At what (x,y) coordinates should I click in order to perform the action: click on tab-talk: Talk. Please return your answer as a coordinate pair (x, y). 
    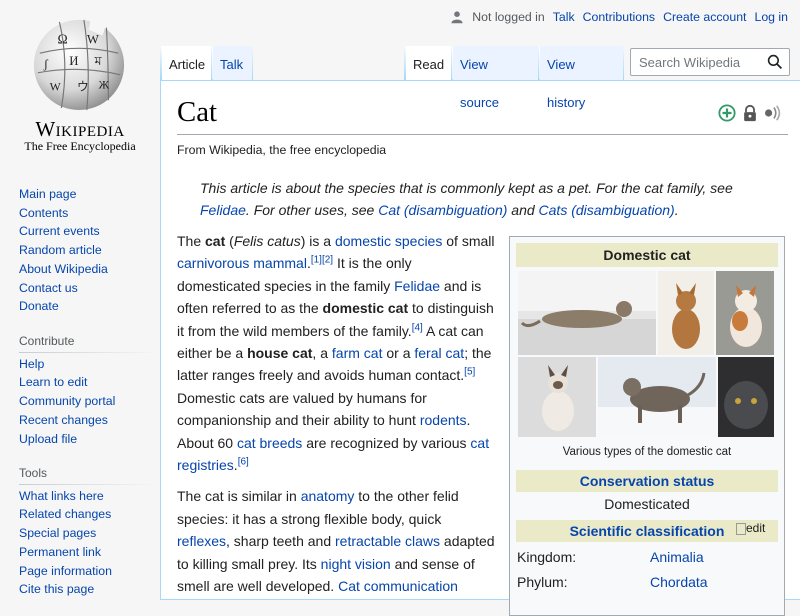
    Looking at the image, I should click on (232, 63).